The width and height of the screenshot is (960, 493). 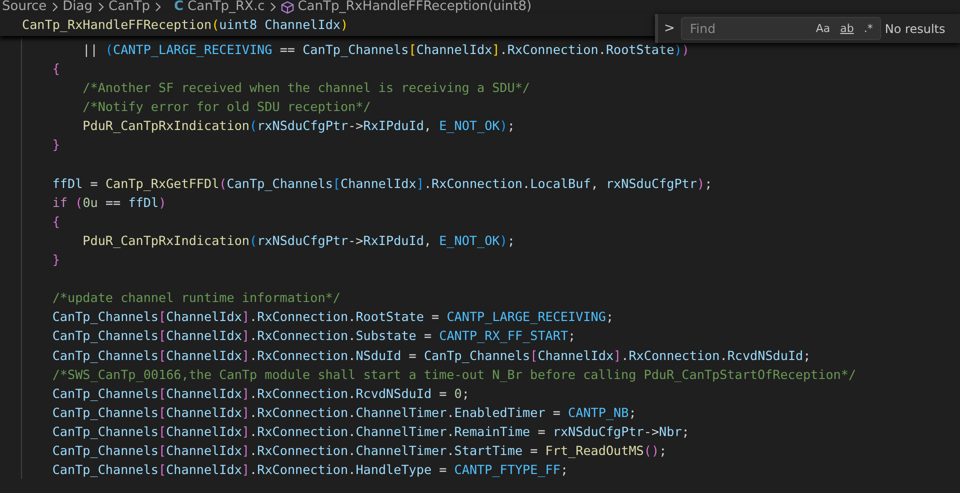 What do you see at coordinates (179, 7) in the screenshot?
I see `c-file-icon: C` at bounding box center [179, 7].